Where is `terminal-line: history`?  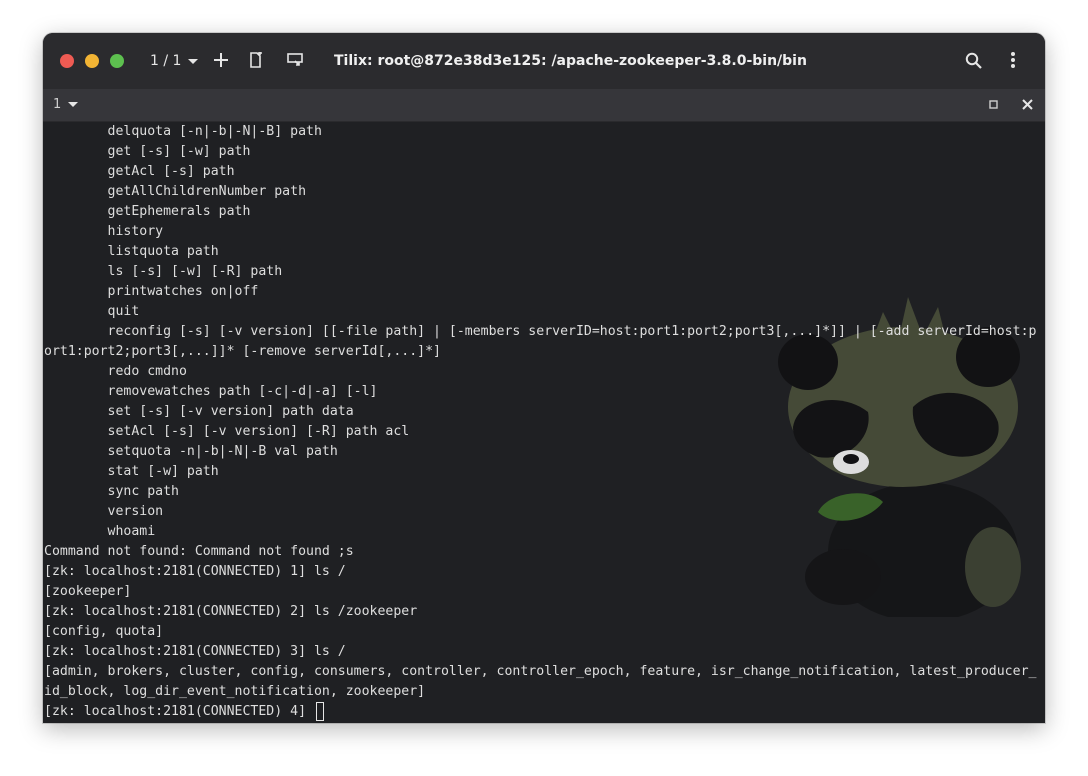 terminal-line: history is located at coordinates (104, 231).